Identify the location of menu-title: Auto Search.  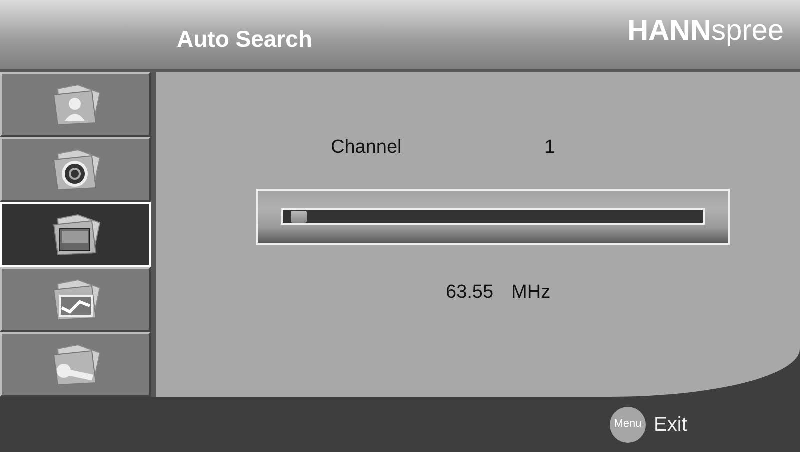
(244, 39).